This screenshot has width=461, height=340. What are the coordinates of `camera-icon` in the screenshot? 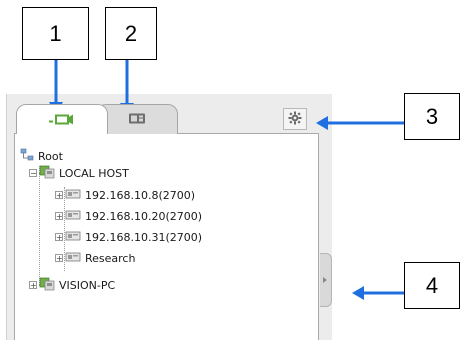 It's located at (62, 119).